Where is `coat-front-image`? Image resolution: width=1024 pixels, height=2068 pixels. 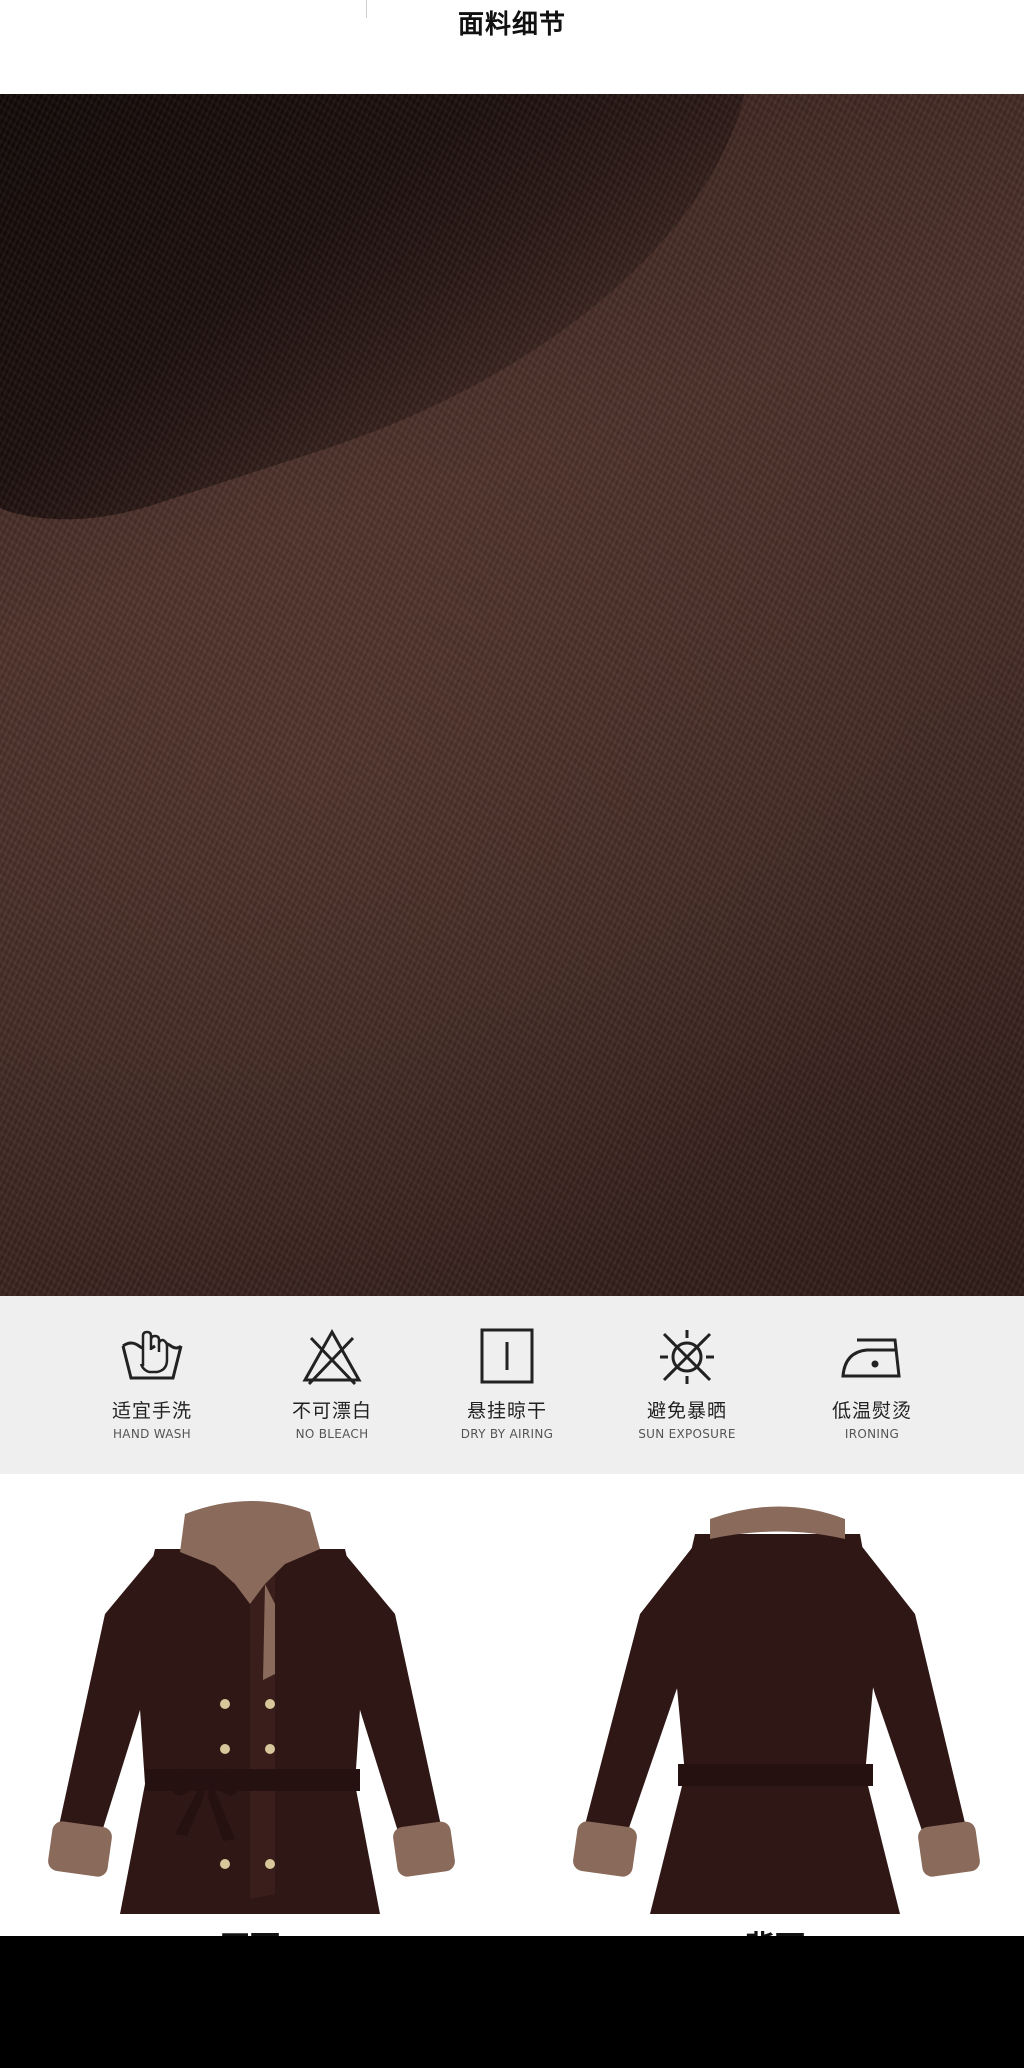 coat-front-image is located at coordinates (251, 1707).